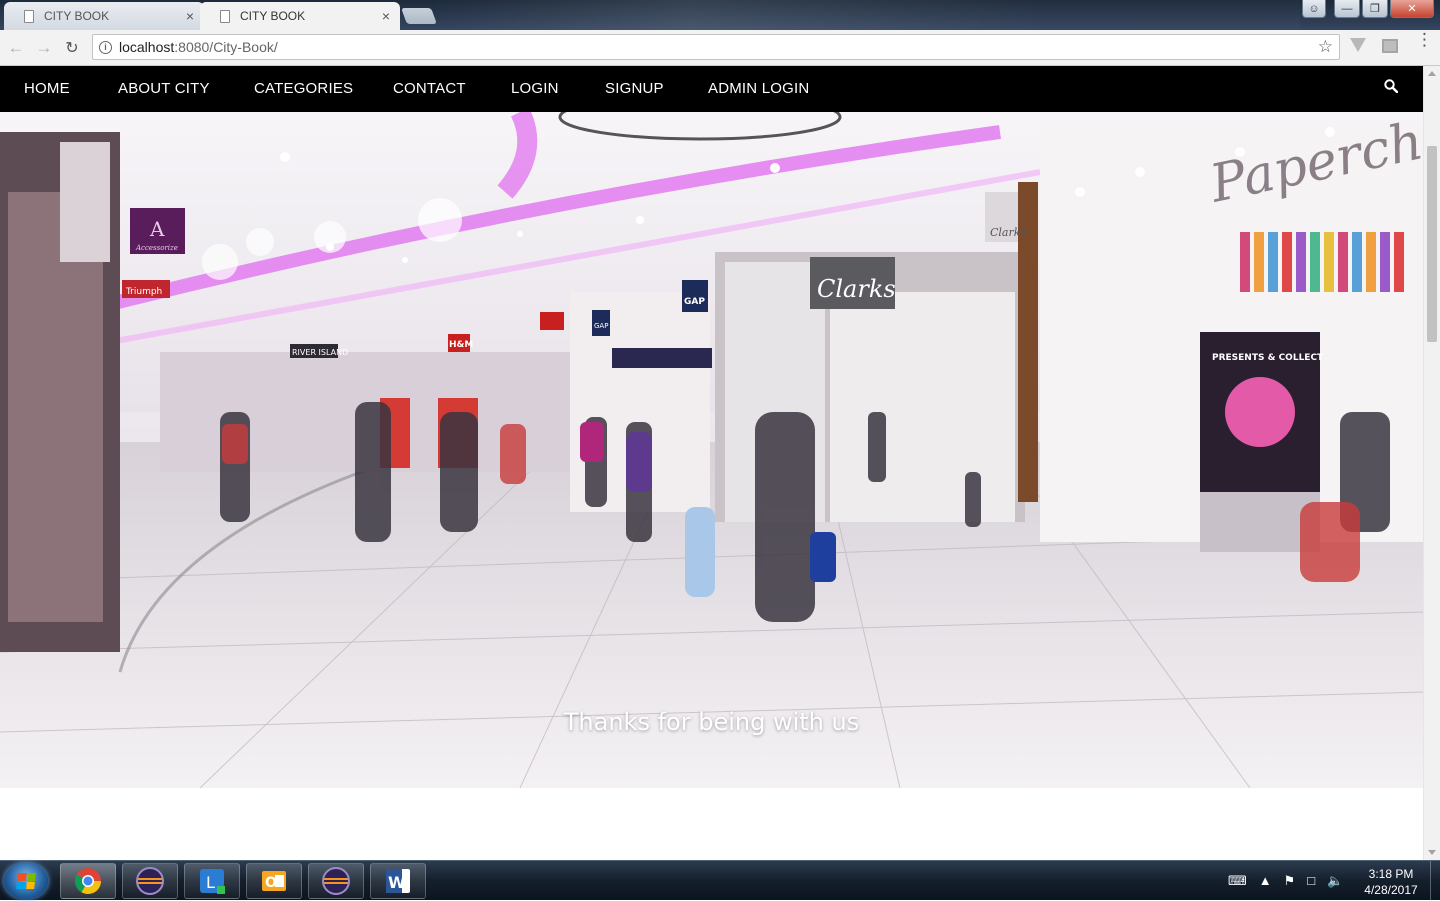 Image resolution: width=1440 pixels, height=901 pixels. I want to click on store-sign-clarks-small: Clarks, so click(1008, 232).